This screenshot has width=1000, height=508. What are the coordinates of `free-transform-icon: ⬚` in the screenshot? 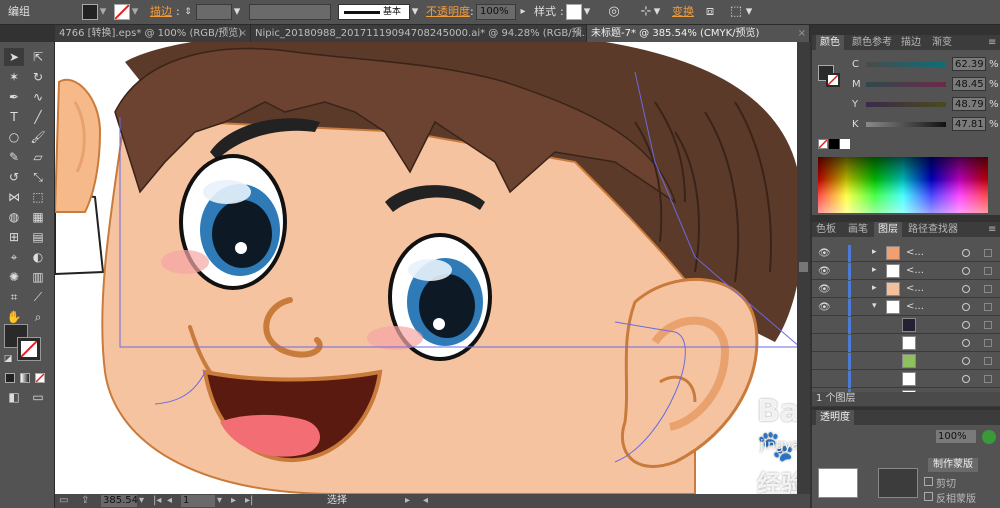 It's located at (38, 197).